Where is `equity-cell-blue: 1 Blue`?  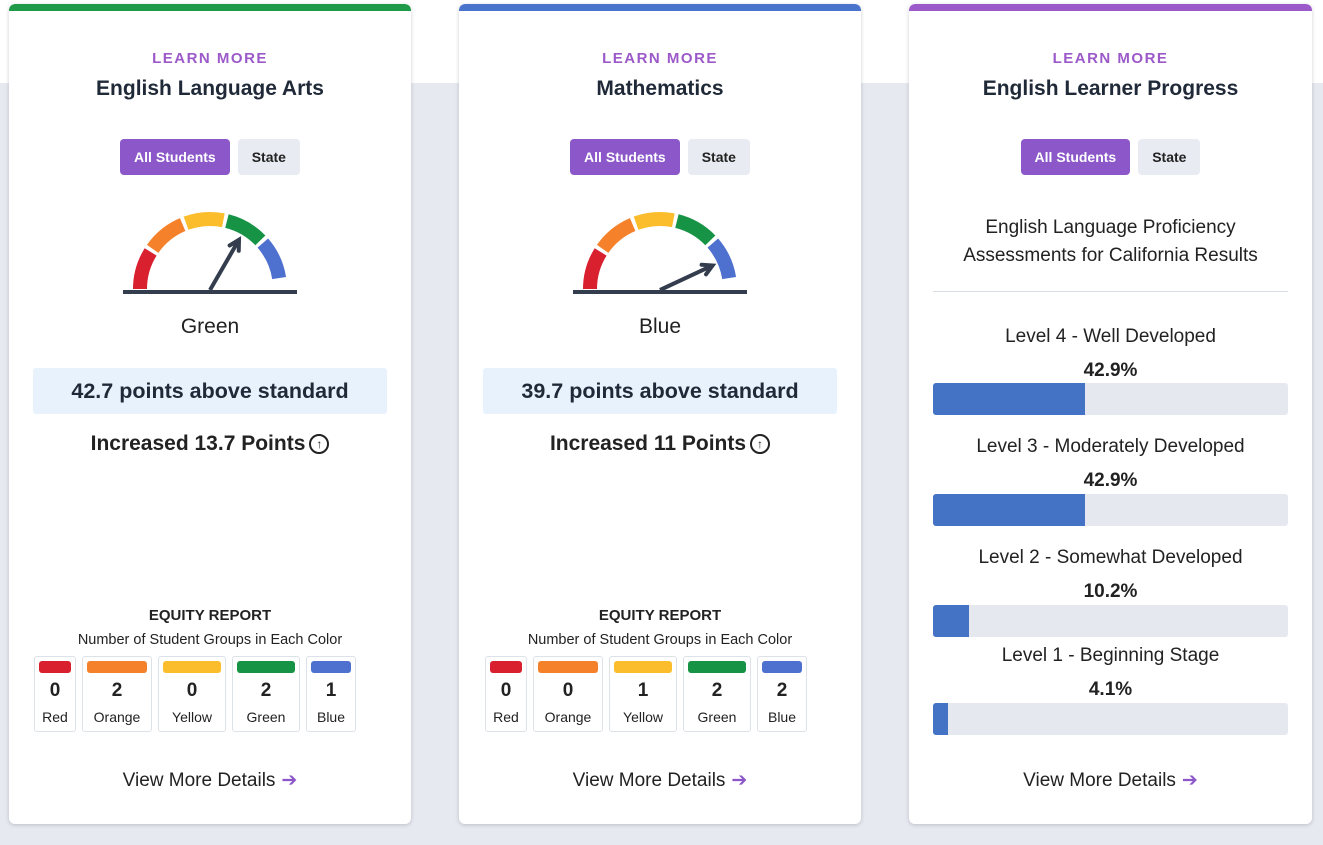
equity-cell-blue: 1 Blue is located at coordinates (331, 694).